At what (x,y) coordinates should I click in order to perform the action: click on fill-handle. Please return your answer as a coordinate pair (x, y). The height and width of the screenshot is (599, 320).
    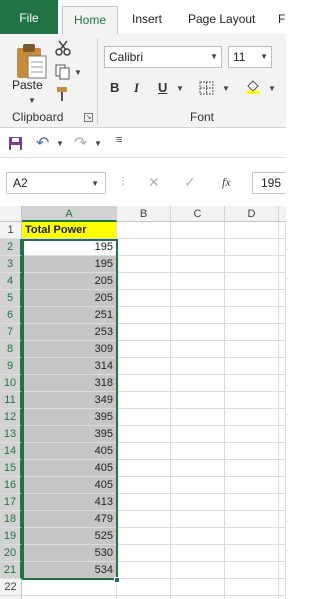
    Looking at the image, I should click on (117, 580).